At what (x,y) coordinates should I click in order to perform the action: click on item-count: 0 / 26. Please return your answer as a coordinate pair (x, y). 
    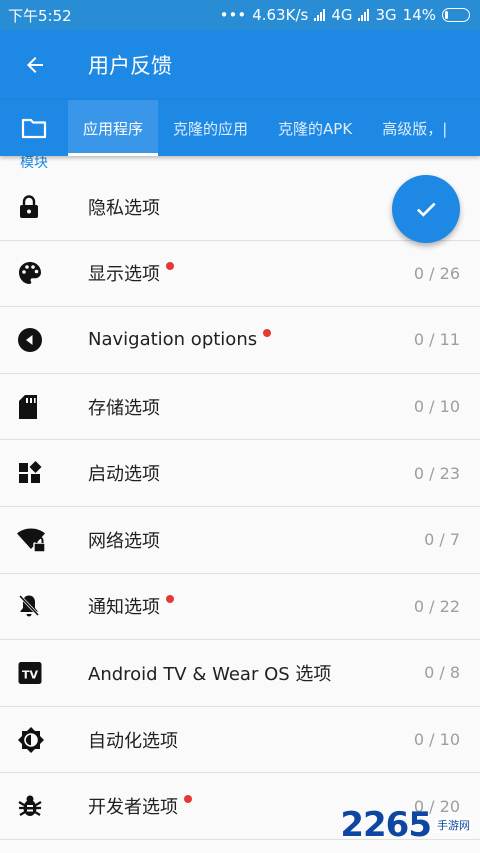
    Looking at the image, I should click on (436, 273).